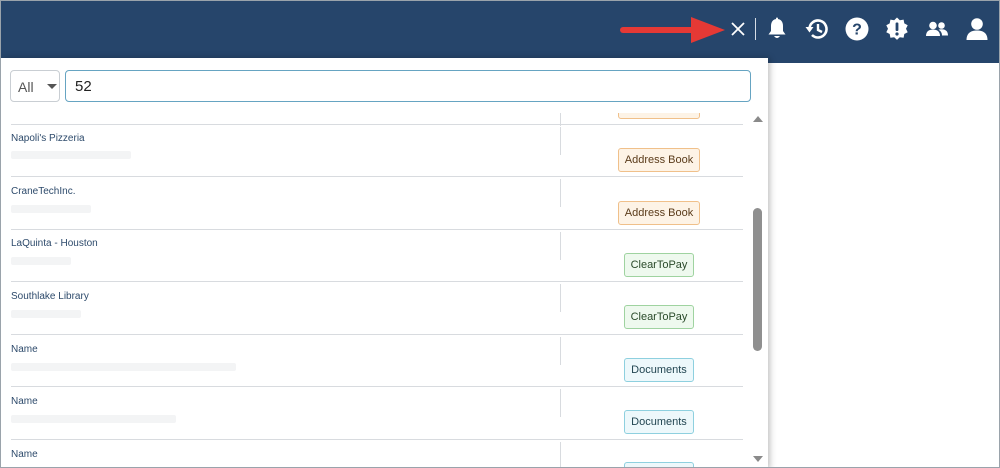 Image resolution: width=1000 pixels, height=468 pixels. What do you see at coordinates (48, 138) in the screenshot?
I see `result-name: Napoli's Pizzeria` at bounding box center [48, 138].